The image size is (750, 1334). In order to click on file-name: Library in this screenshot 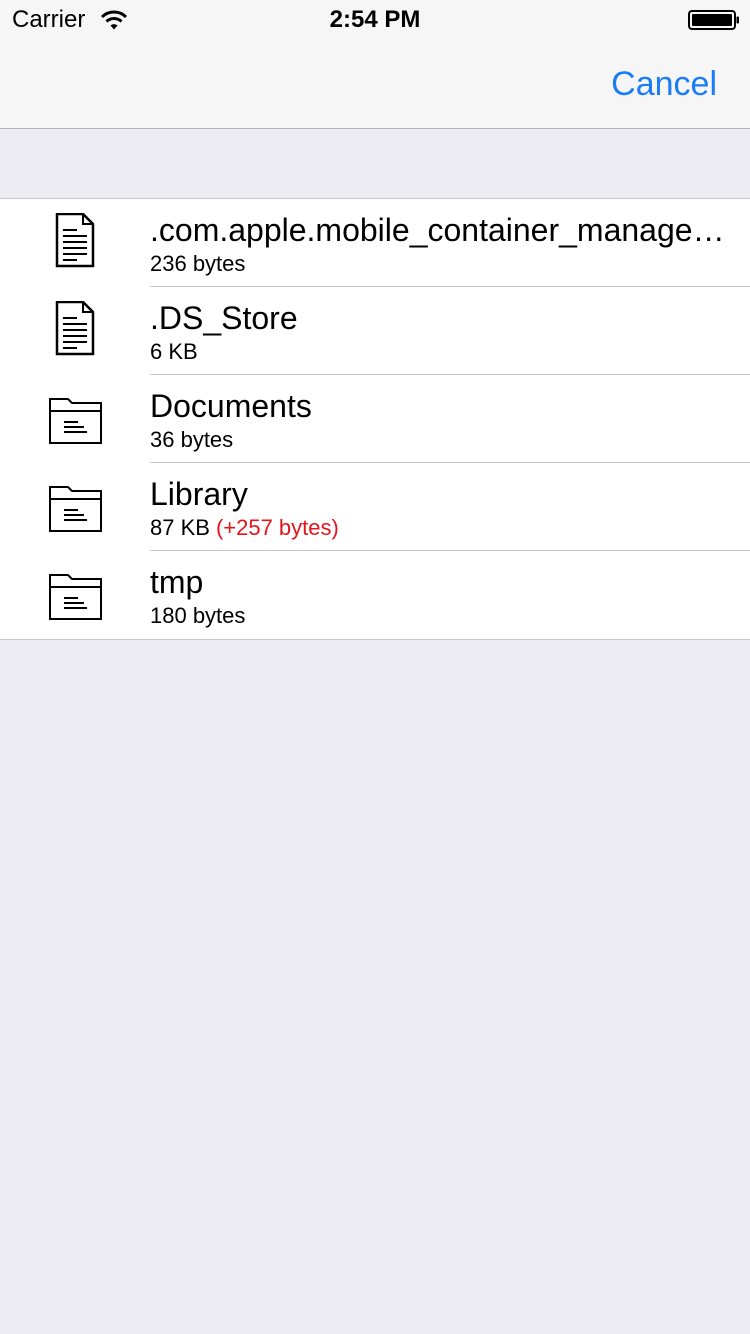, I will do `click(199, 494)`.